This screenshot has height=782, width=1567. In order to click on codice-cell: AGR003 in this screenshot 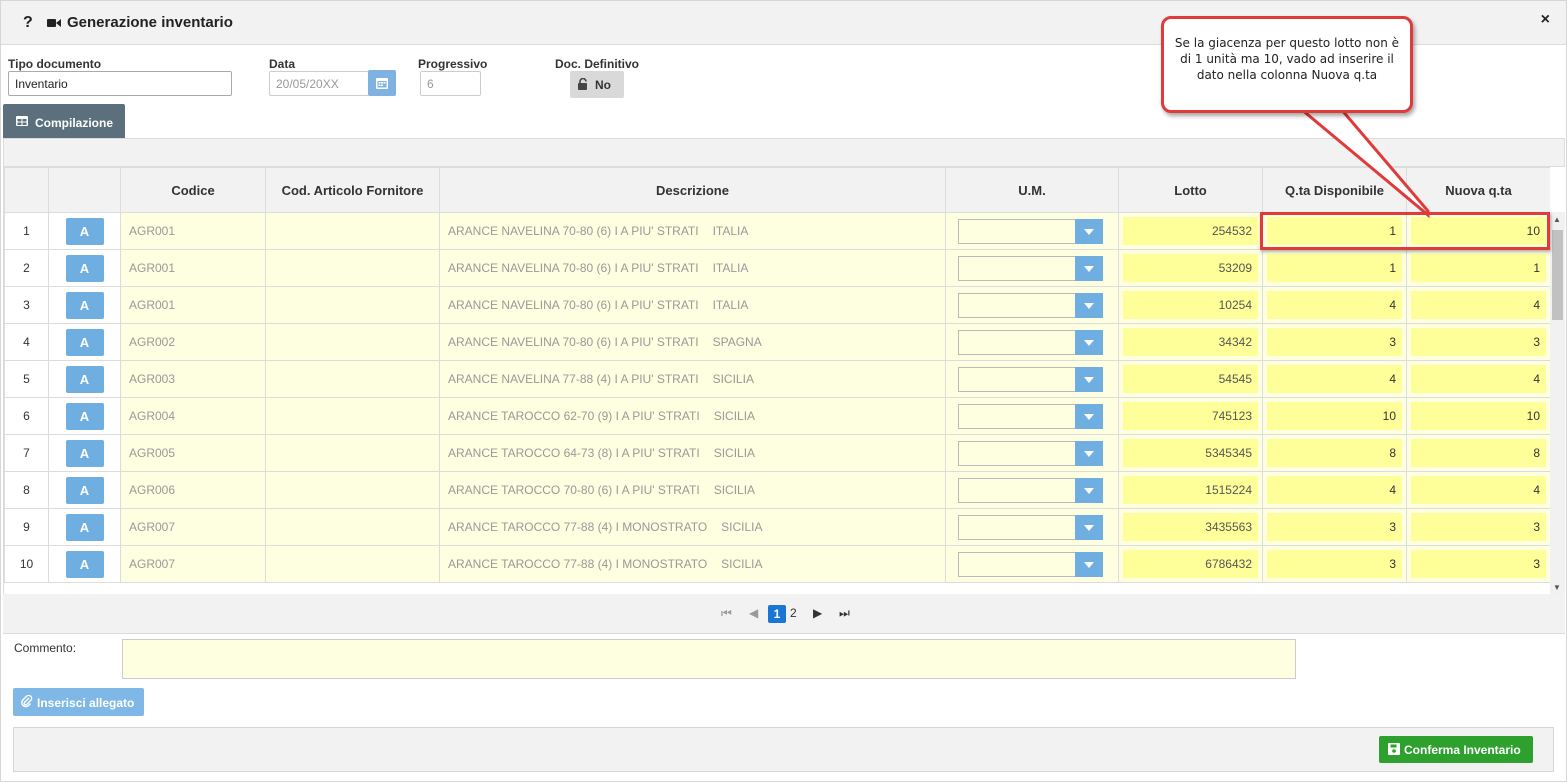, I will do `click(193, 379)`.